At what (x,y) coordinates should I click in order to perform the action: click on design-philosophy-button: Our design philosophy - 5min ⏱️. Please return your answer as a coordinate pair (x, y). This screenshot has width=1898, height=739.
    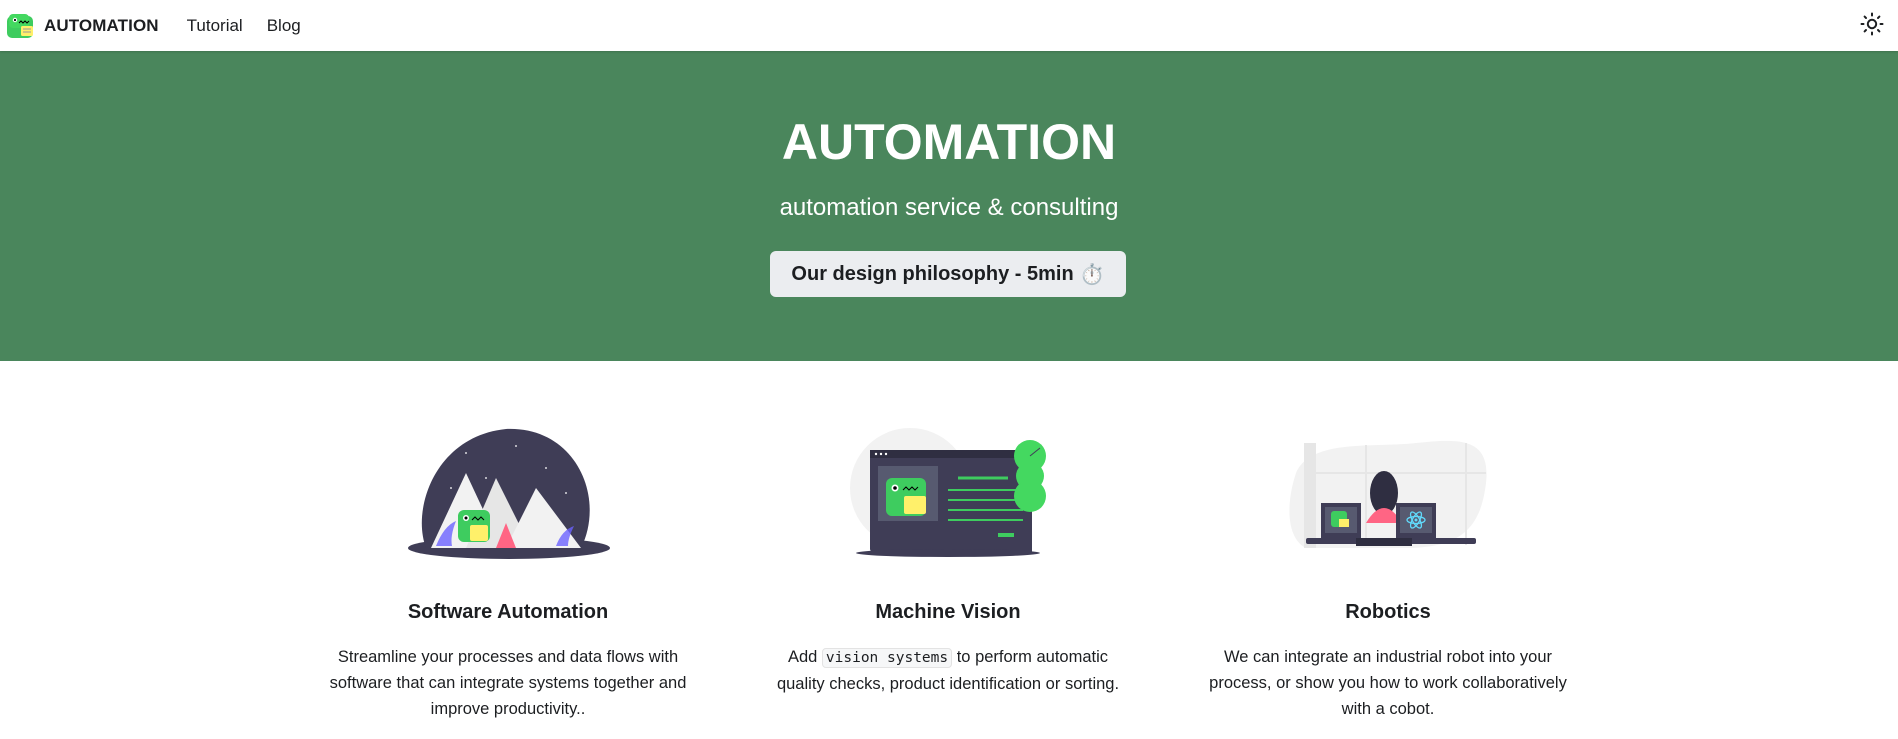
    Looking at the image, I should click on (948, 274).